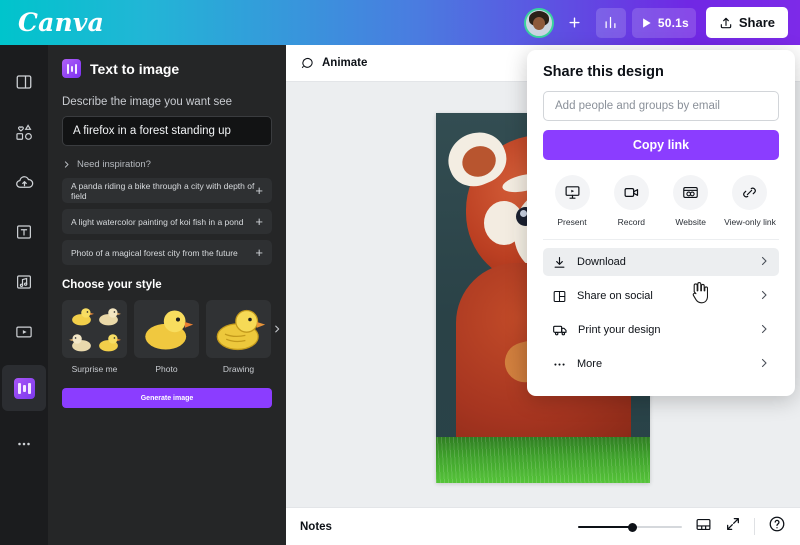 This screenshot has height=545, width=800. What do you see at coordinates (661, 145) in the screenshot?
I see `copy-link-button: Copy link` at bounding box center [661, 145].